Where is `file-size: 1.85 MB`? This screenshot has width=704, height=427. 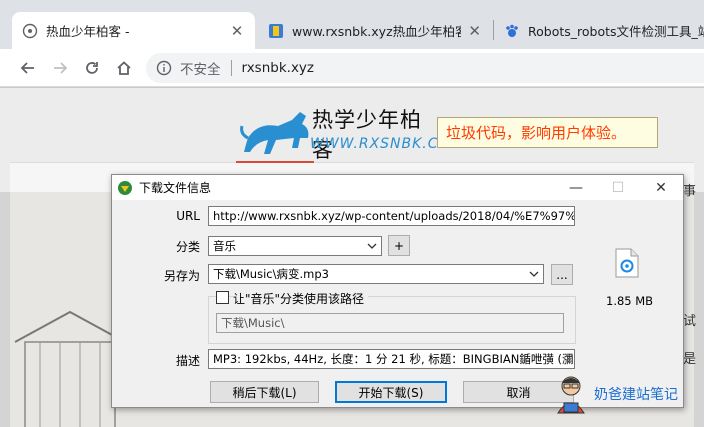 file-size: 1.85 MB is located at coordinates (630, 301).